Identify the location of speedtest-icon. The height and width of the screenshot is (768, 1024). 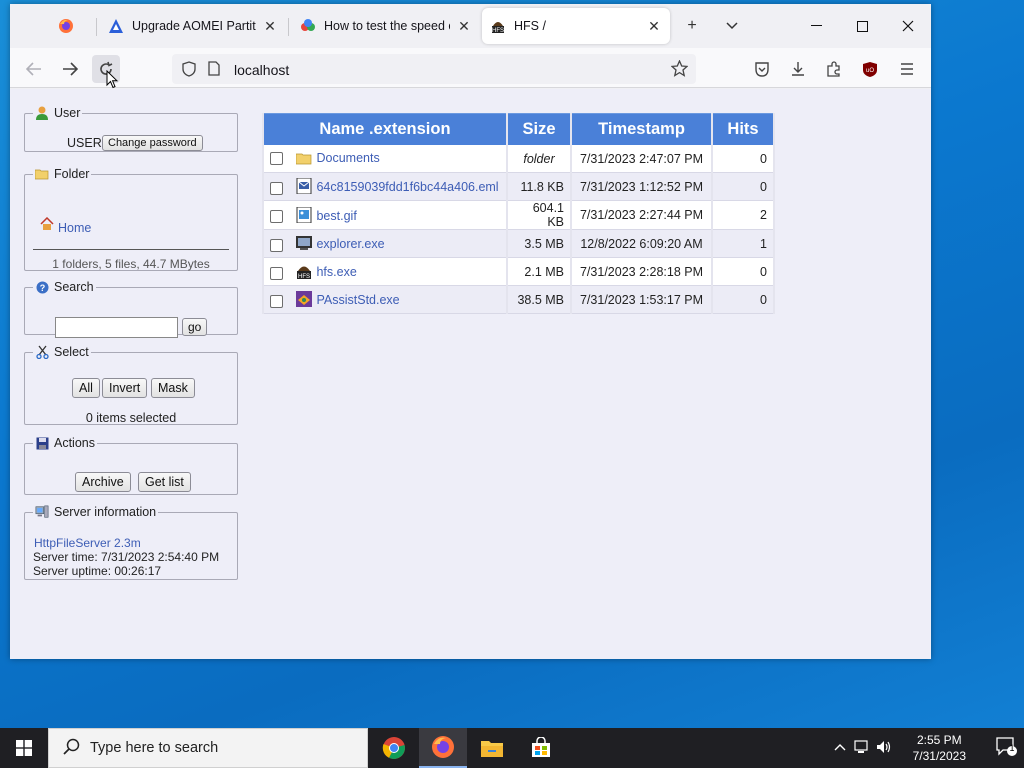
(308, 26).